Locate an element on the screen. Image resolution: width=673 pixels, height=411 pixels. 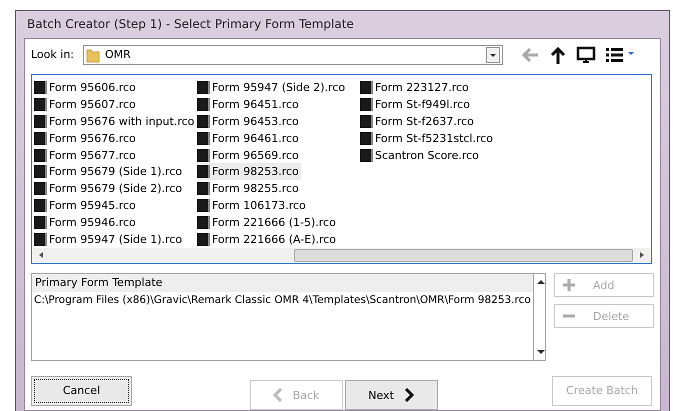
file-item: Form 96451.rco is located at coordinates (249, 104).